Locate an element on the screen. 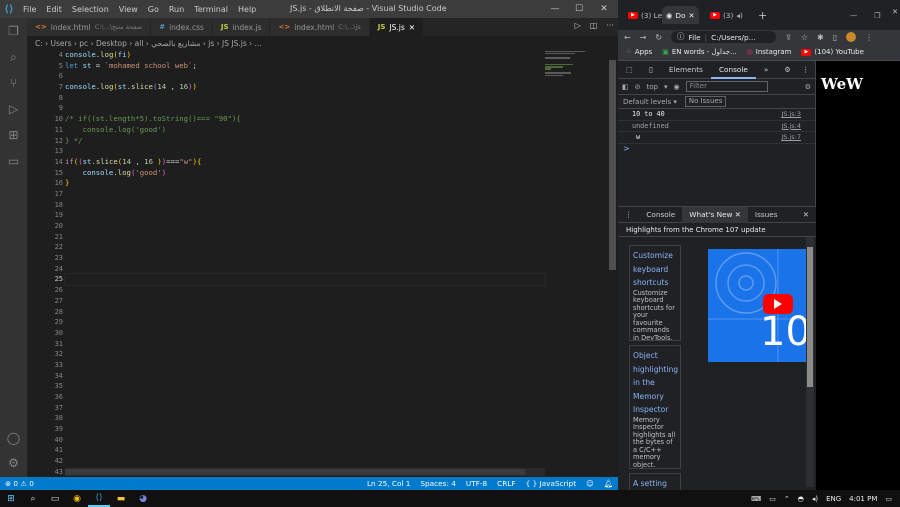 The image size is (900, 507). forward-icon: → is located at coordinates (643, 37).